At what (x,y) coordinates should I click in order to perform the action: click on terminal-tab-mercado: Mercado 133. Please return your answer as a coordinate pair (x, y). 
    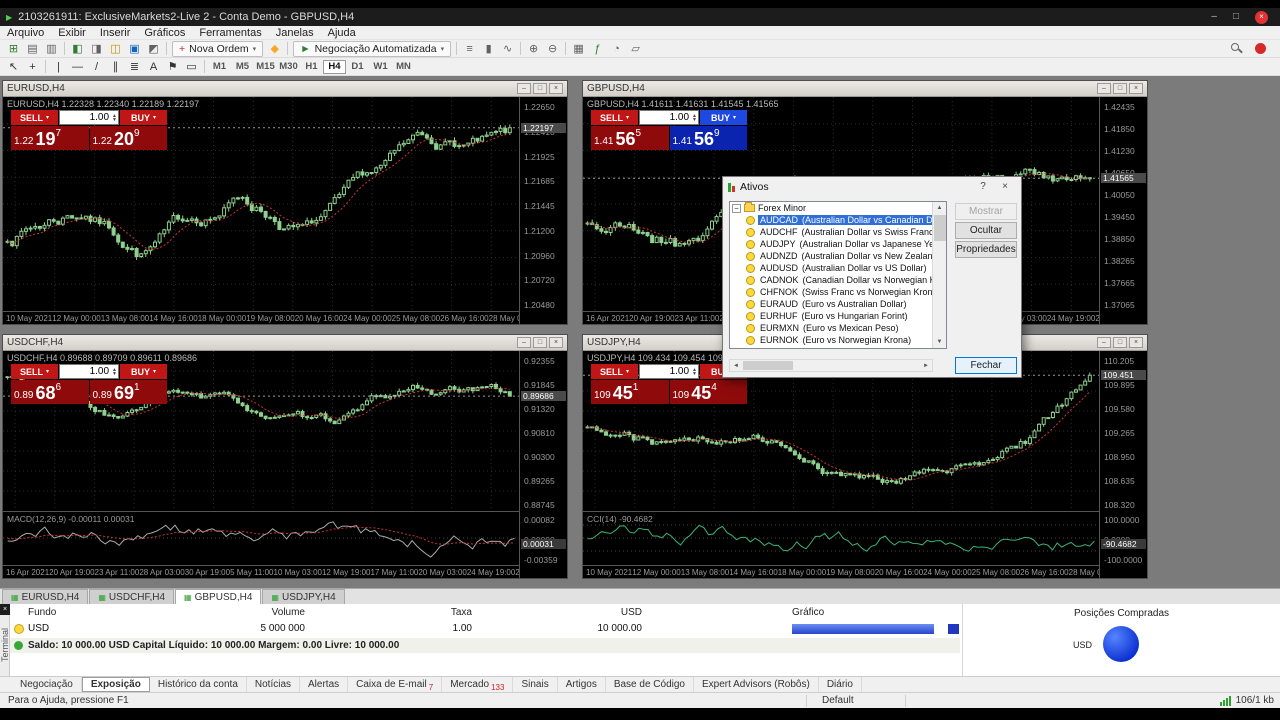
    Looking at the image, I should click on (478, 684).